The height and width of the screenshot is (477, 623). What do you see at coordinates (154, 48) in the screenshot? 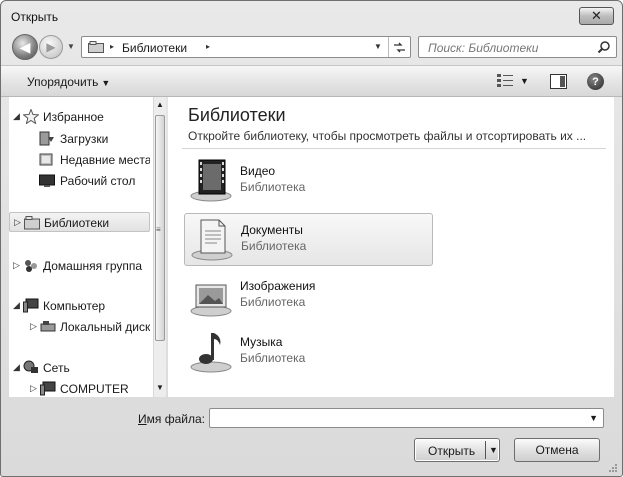
I see `breadcrumb-libraries: Библиотеки` at bounding box center [154, 48].